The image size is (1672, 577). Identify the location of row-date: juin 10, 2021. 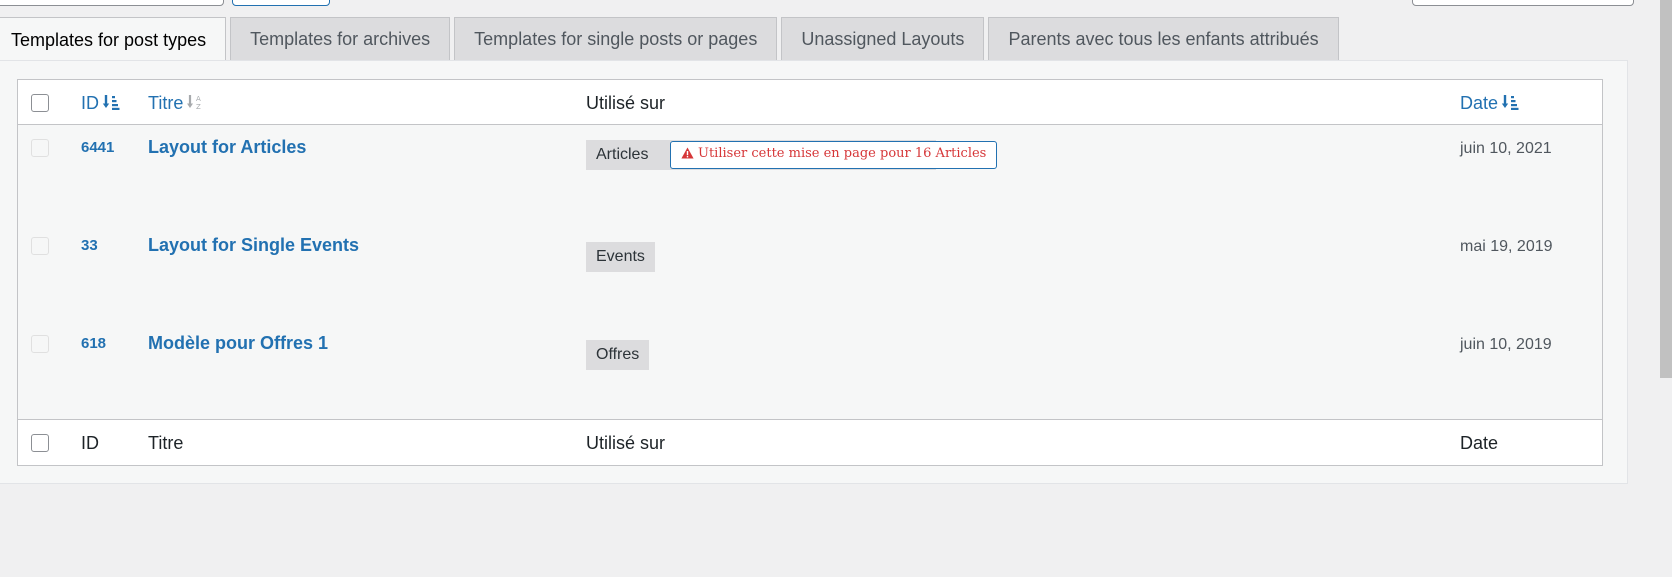
(1506, 148).